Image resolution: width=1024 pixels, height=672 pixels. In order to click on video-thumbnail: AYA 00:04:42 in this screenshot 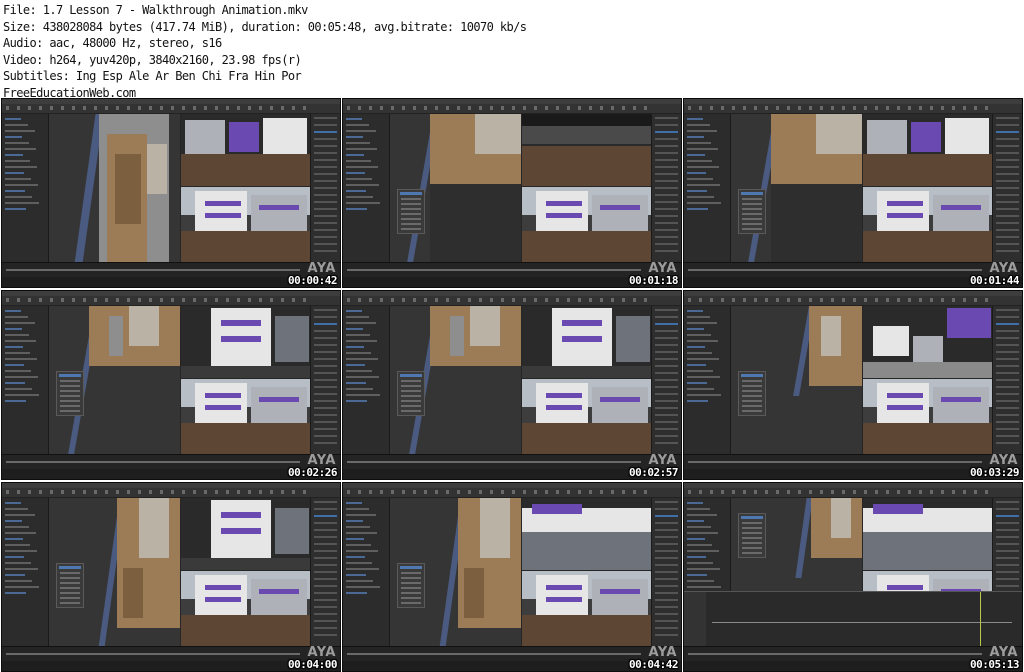, I will do `click(512, 577)`.